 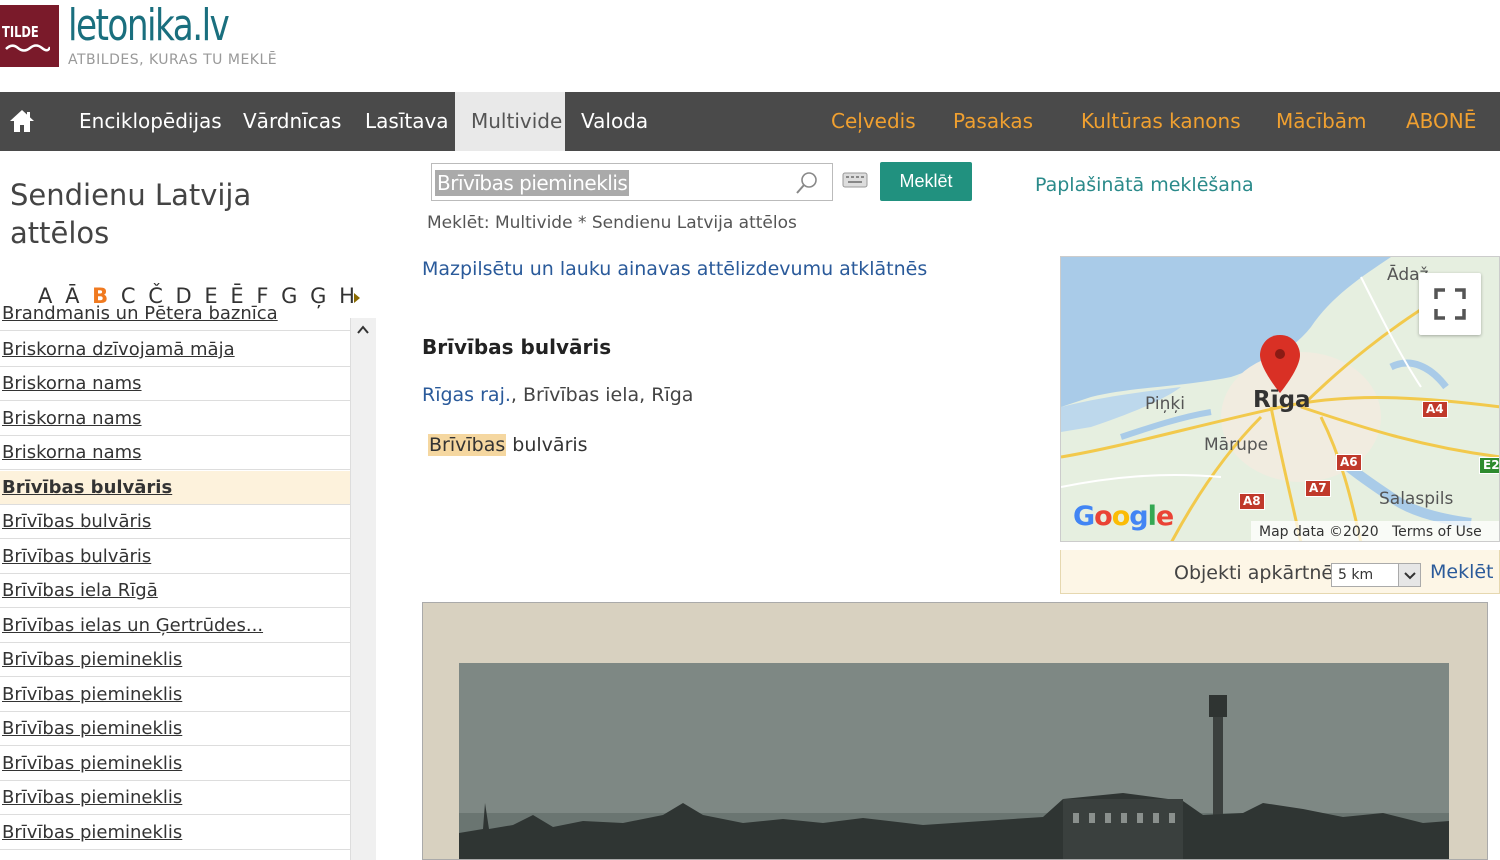 I want to click on list-item: Brīvības iela Rīgā, so click(x=175, y=591).